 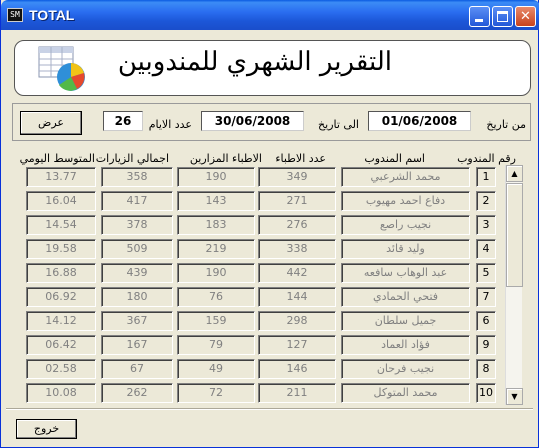 I want to click on rep-number-cell: 2, so click(x=486, y=201).